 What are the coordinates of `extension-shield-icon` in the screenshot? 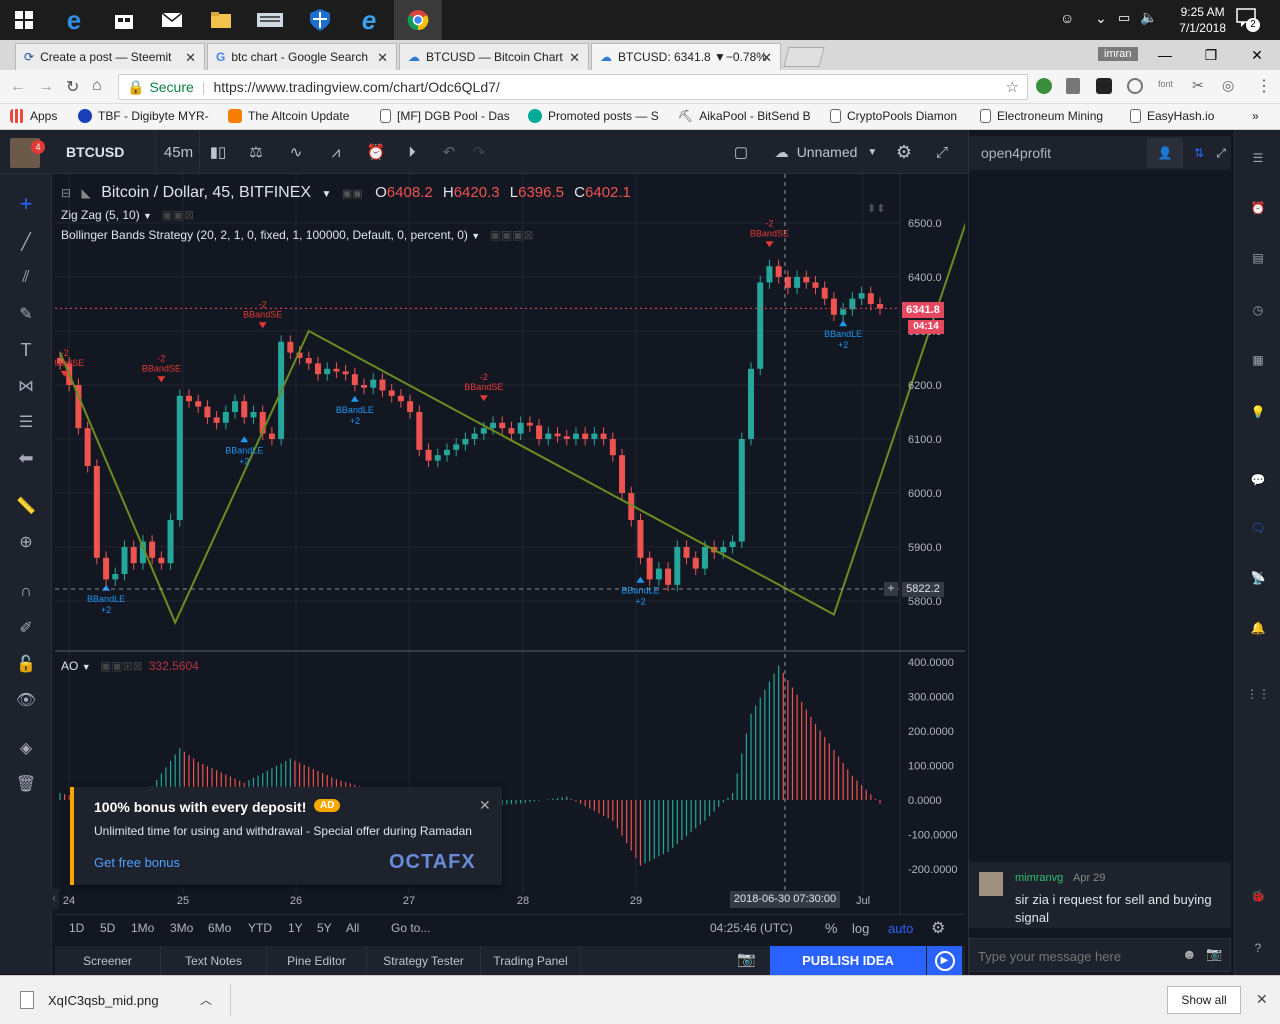 It's located at (1073, 86).